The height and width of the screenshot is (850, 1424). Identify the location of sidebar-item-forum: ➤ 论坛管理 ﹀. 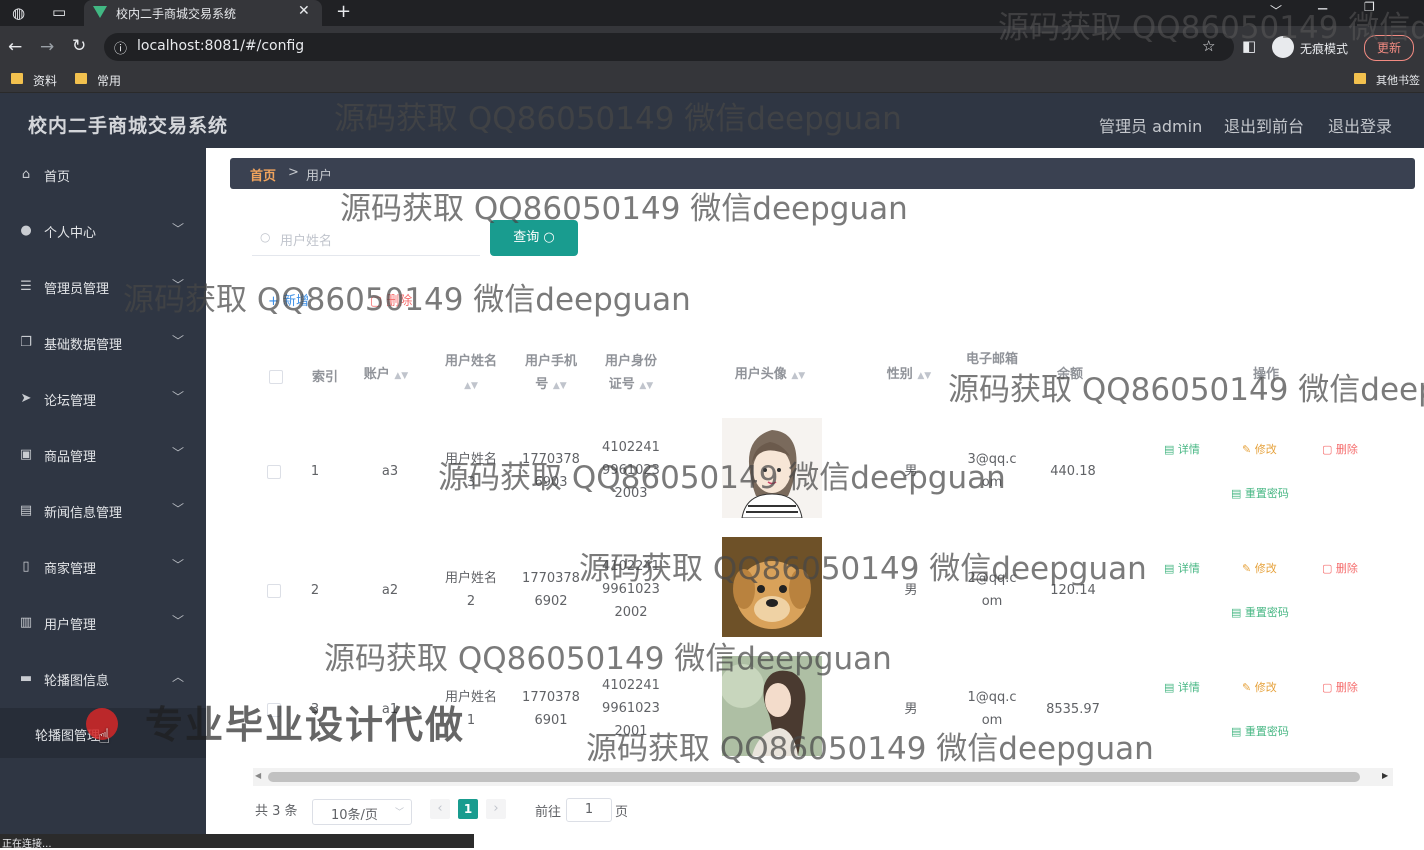
(103, 400).